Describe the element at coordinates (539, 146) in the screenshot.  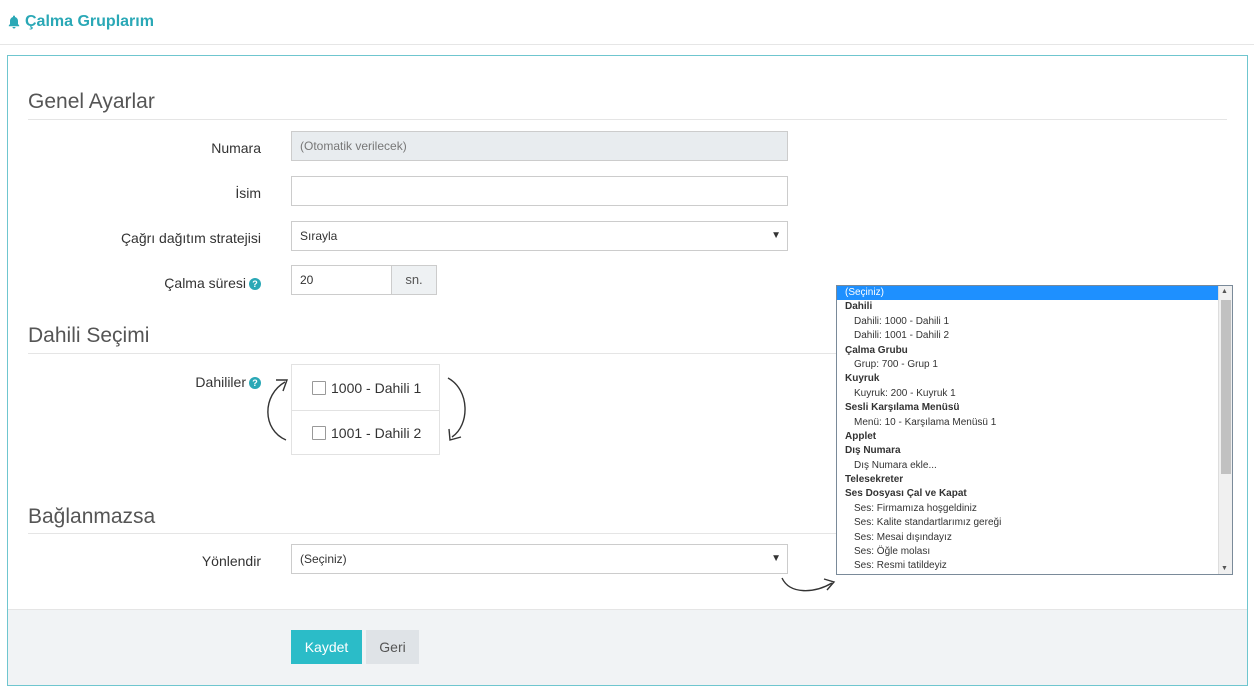
I see `number-input: (Otomatik verilecek)` at that location.